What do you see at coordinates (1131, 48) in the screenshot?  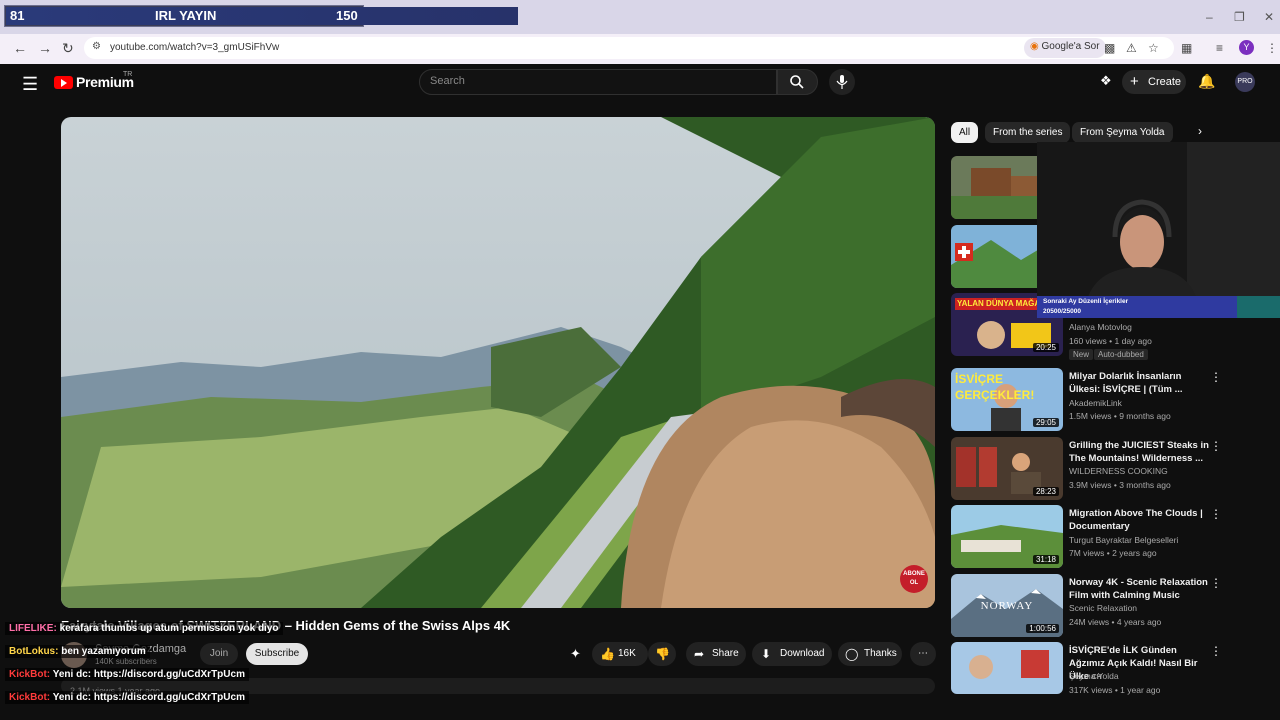 I see `translate-icon: ⚠` at bounding box center [1131, 48].